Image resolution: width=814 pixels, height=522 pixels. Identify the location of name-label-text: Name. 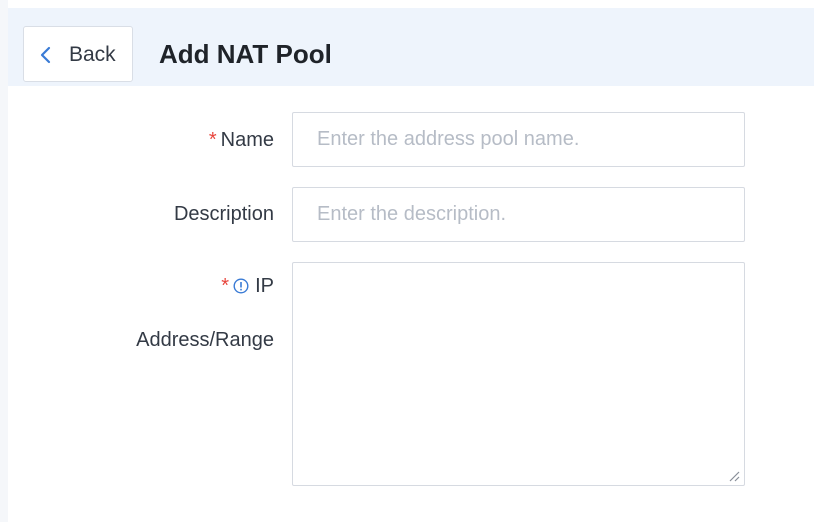
(247, 140).